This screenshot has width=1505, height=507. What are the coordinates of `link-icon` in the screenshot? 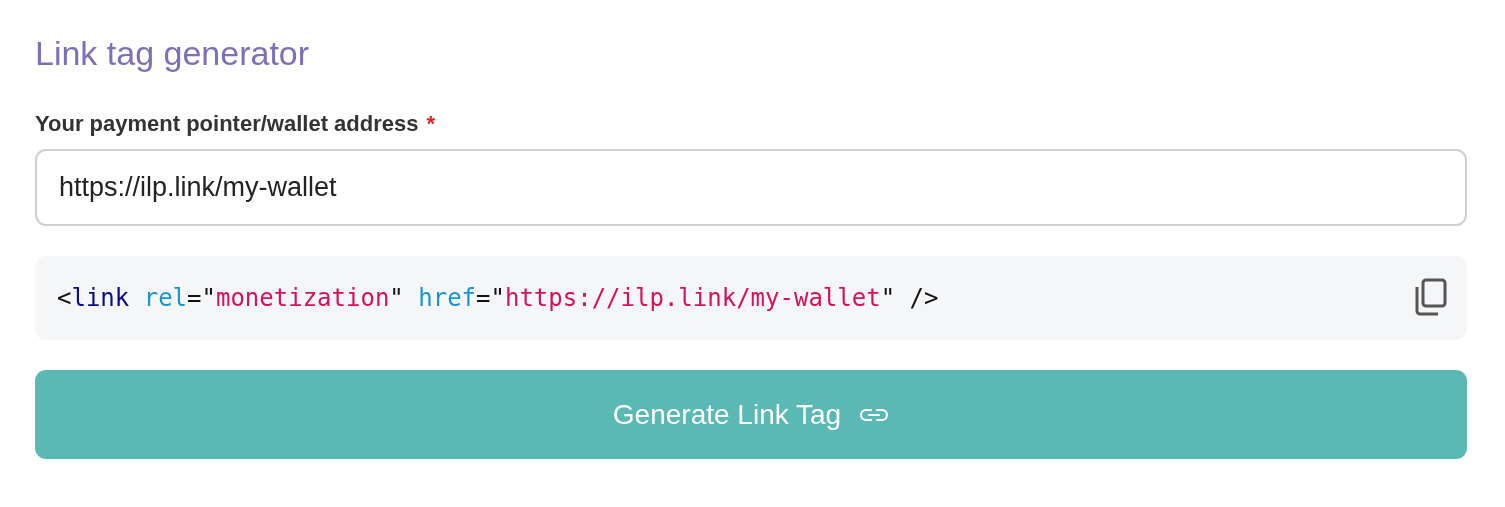 It's located at (874, 414).